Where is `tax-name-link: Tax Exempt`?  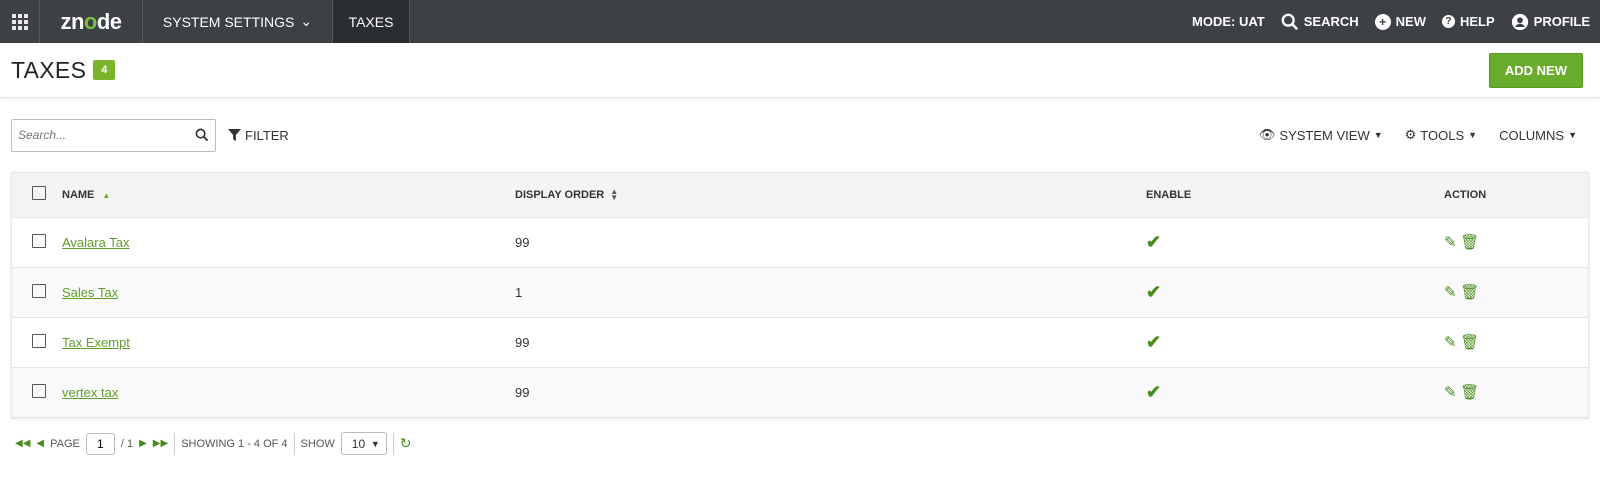 tax-name-link: Tax Exempt is located at coordinates (96, 342).